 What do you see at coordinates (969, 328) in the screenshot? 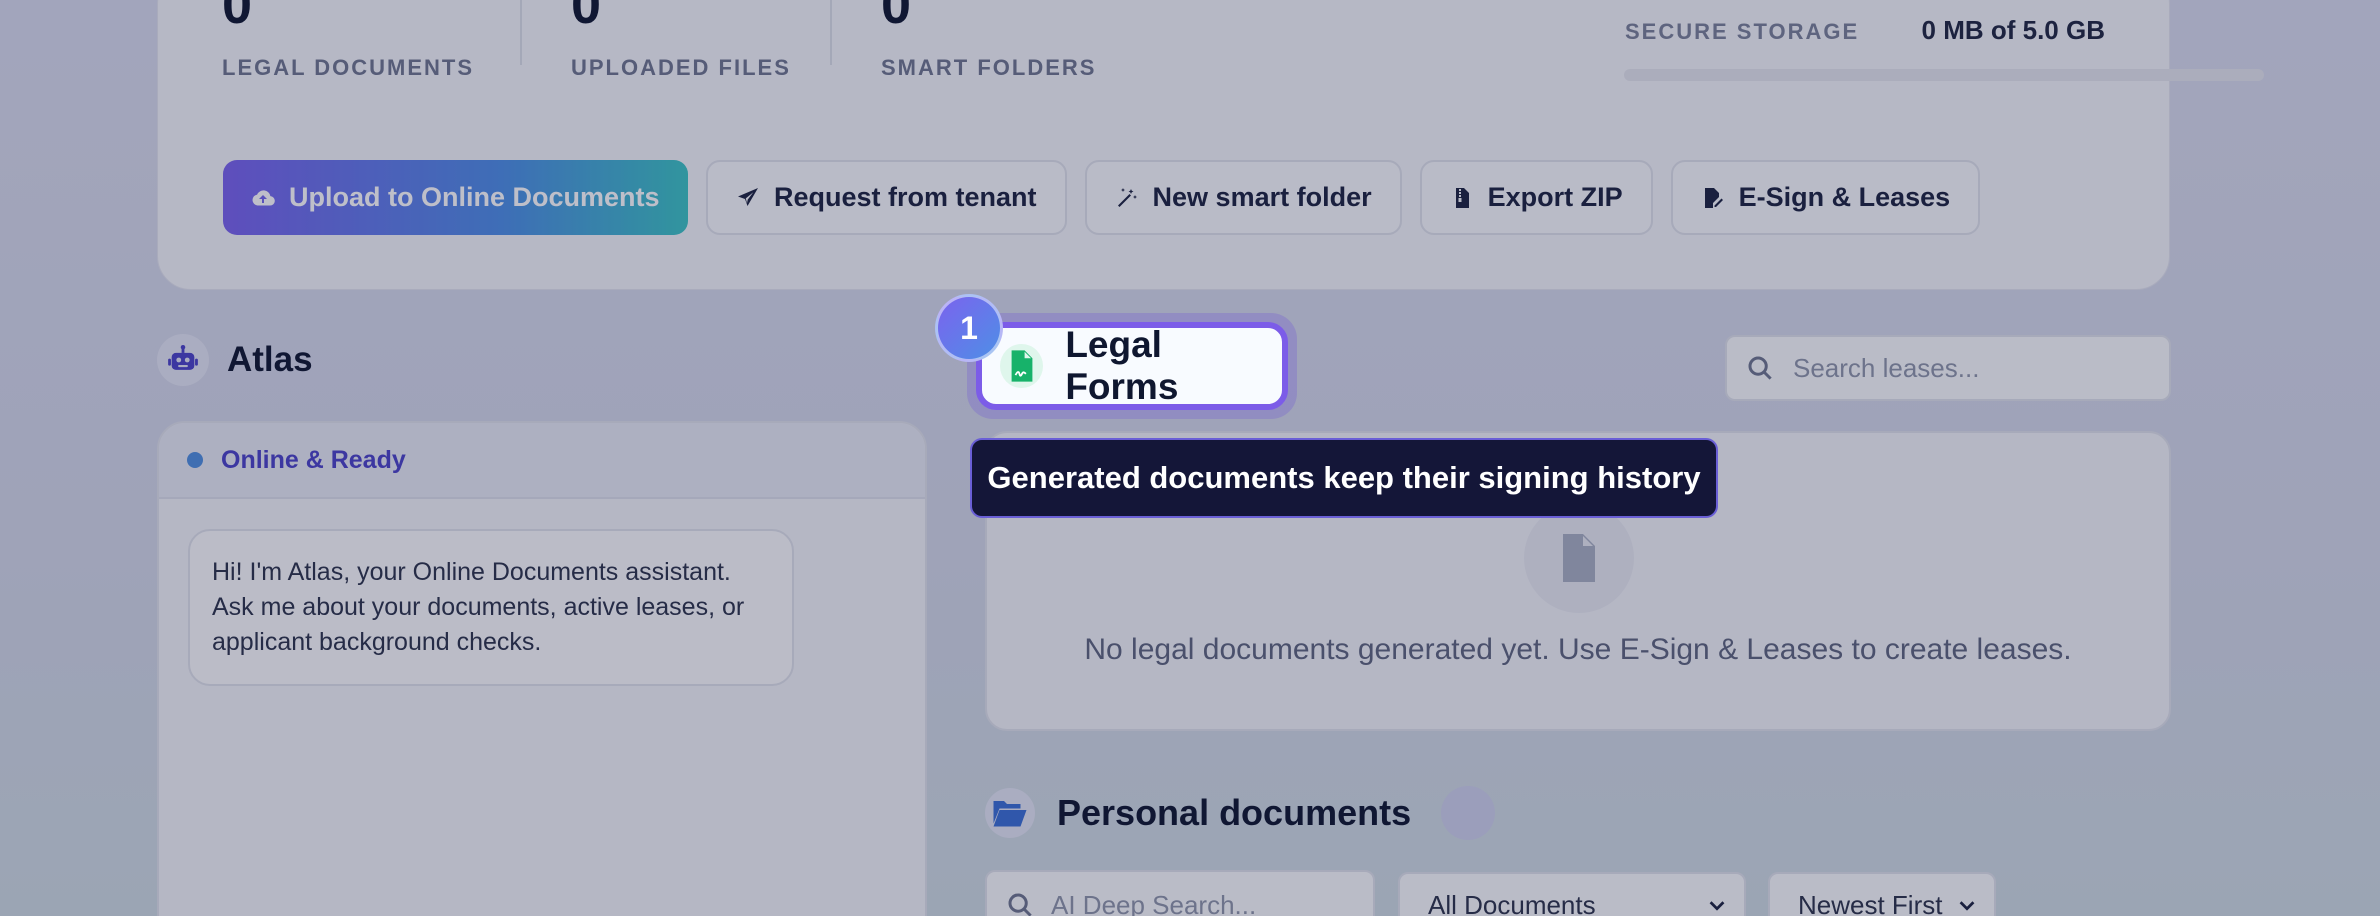
I see `tour-step-badge: 1` at bounding box center [969, 328].